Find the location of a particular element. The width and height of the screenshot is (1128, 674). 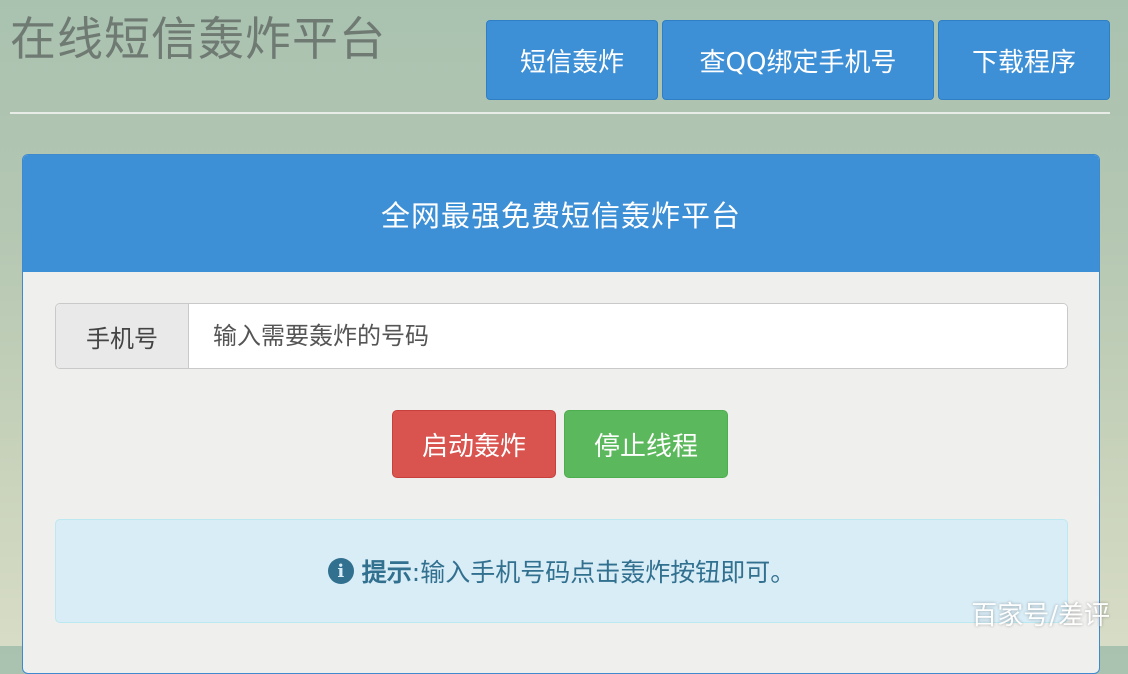

phone-input-group: 手机号 is located at coordinates (561, 336).